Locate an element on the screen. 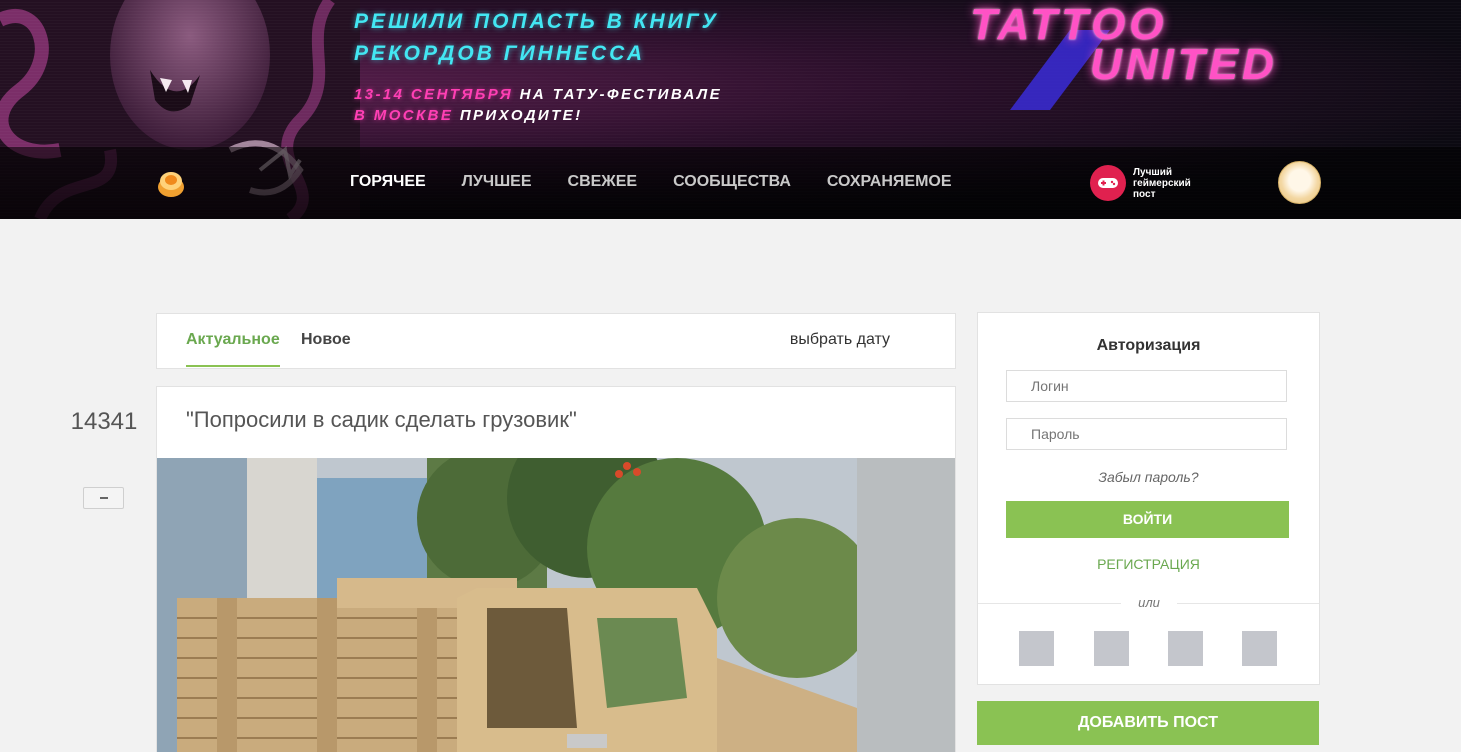 The image size is (1461, 752). feed-tabs: Актуальное Новое выбрать дату is located at coordinates (556, 341).